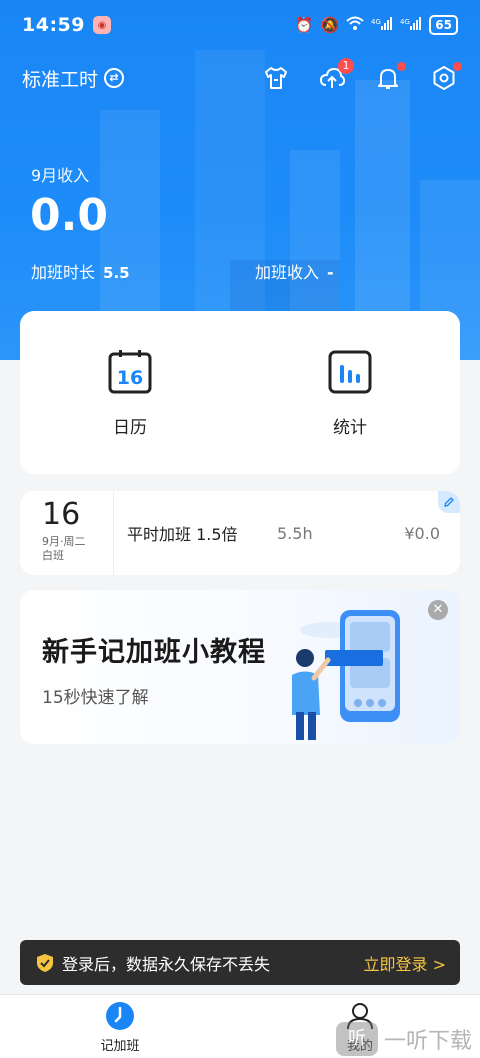 The height and width of the screenshot is (1058, 480). Describe the element at coordinates (154, 652) in the screenshot. I see `tutorial-title: 新手记加班小教程` at that location.